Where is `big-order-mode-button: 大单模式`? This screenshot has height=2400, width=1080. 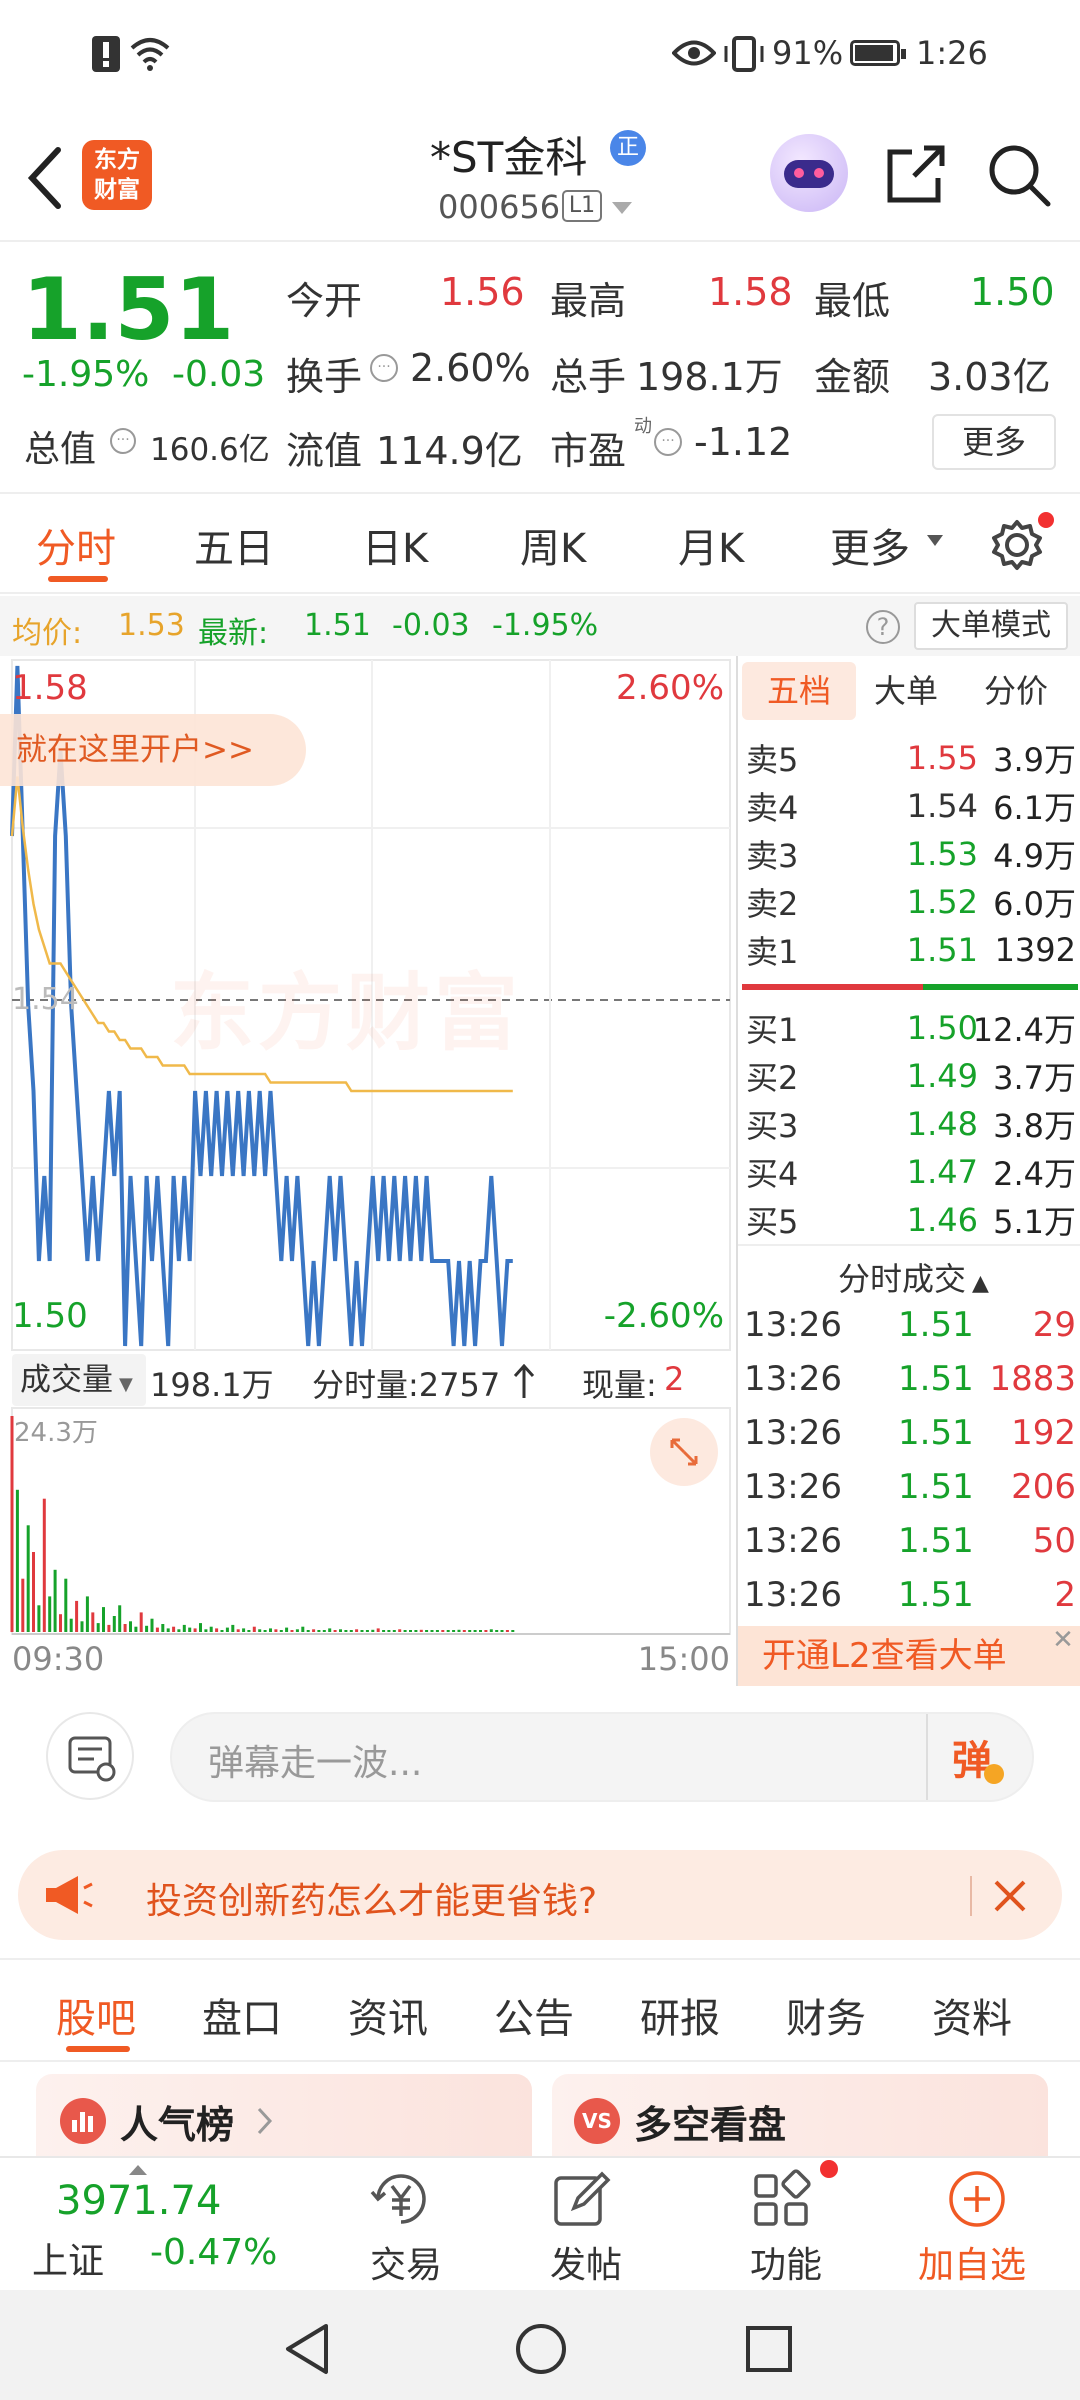 big-order-mode-button: 大单模式 is located at coordinates (991, 626).